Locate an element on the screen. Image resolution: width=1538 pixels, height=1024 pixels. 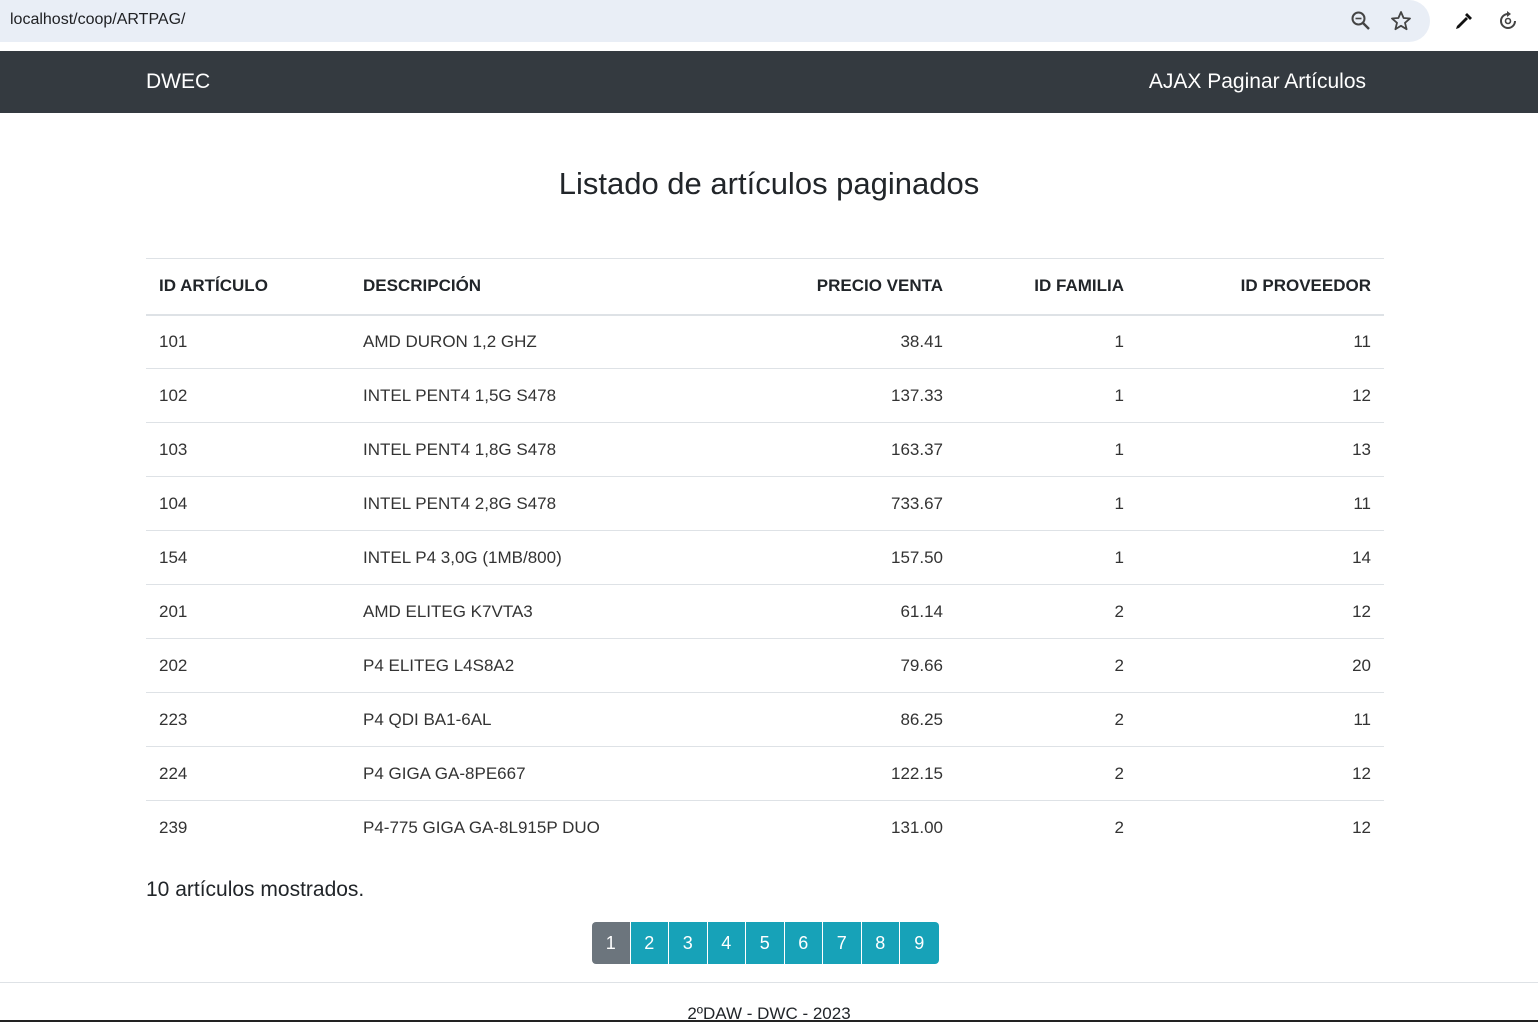
cell-precio-venta: 163.37 is located at coordinates (807, 449).